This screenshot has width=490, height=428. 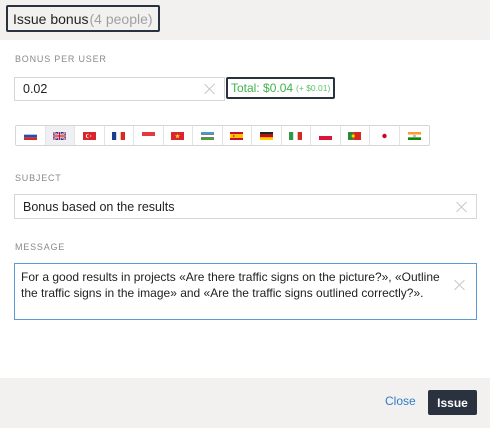 I want to click on flag-de-icon, so click(x=266, y=135).